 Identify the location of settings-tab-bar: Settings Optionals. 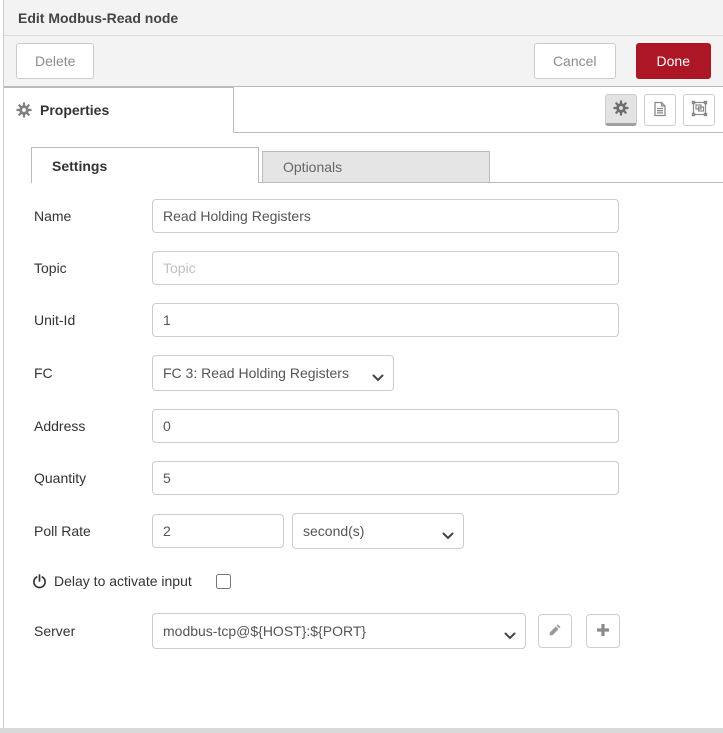
(377, 163).